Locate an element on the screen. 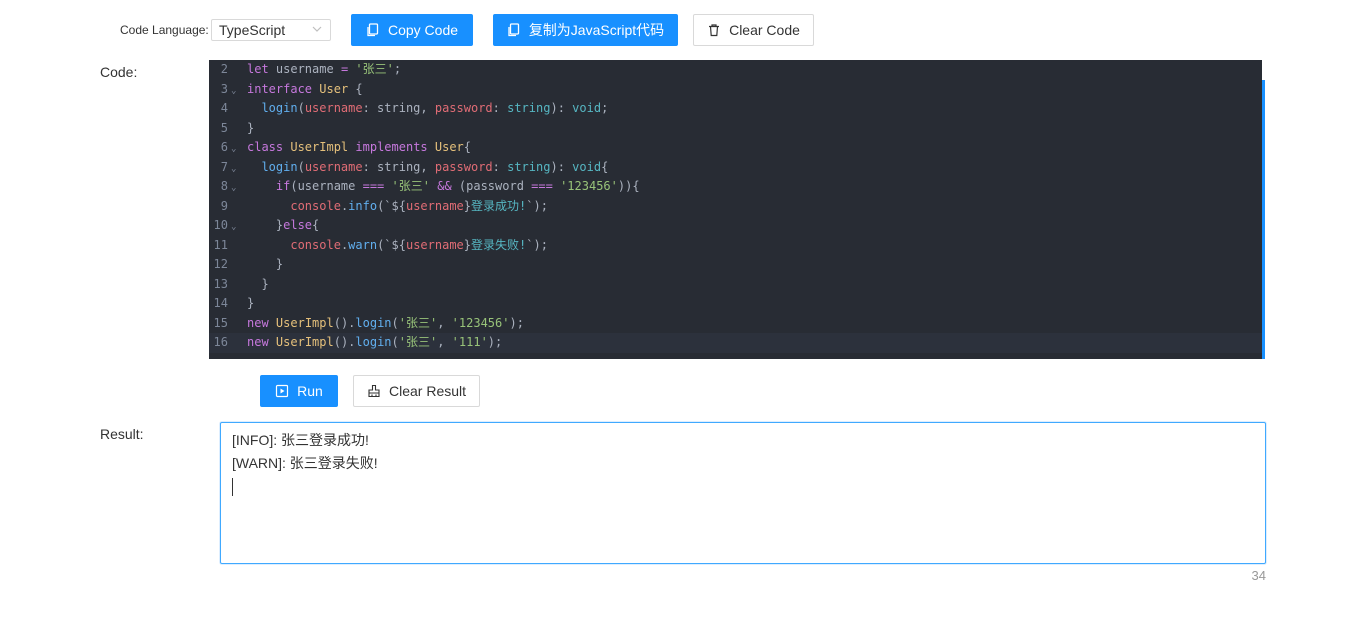  broom-icon is located at coordinates (374, 391).